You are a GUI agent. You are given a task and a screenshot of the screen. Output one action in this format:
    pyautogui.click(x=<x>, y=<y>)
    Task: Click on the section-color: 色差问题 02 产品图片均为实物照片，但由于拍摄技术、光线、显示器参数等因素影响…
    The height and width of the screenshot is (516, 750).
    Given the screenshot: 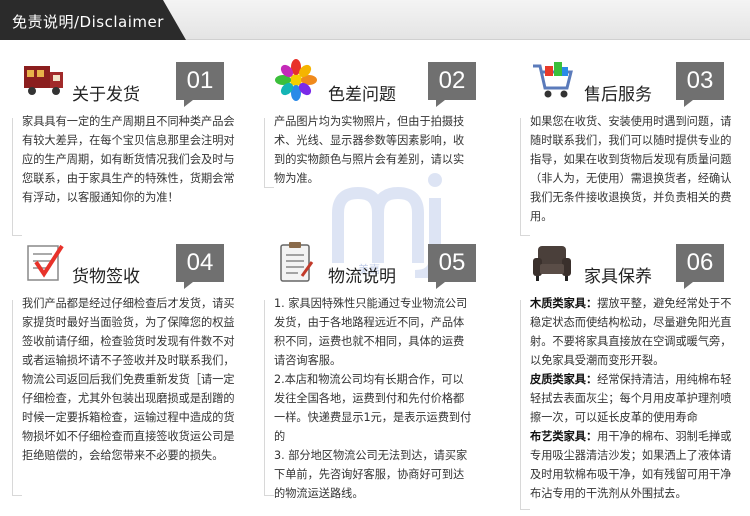 What is the action you would take?
    pyautogui.click(x=375, y=128)
    